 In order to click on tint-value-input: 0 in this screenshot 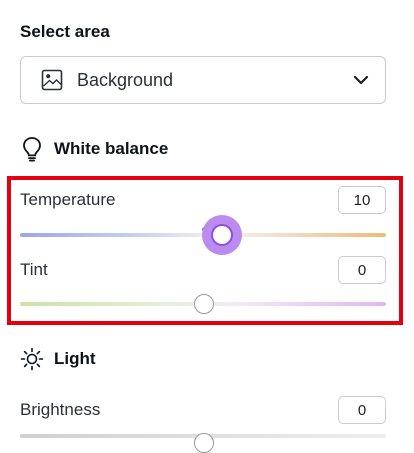, I will do `click(362, 270)`.